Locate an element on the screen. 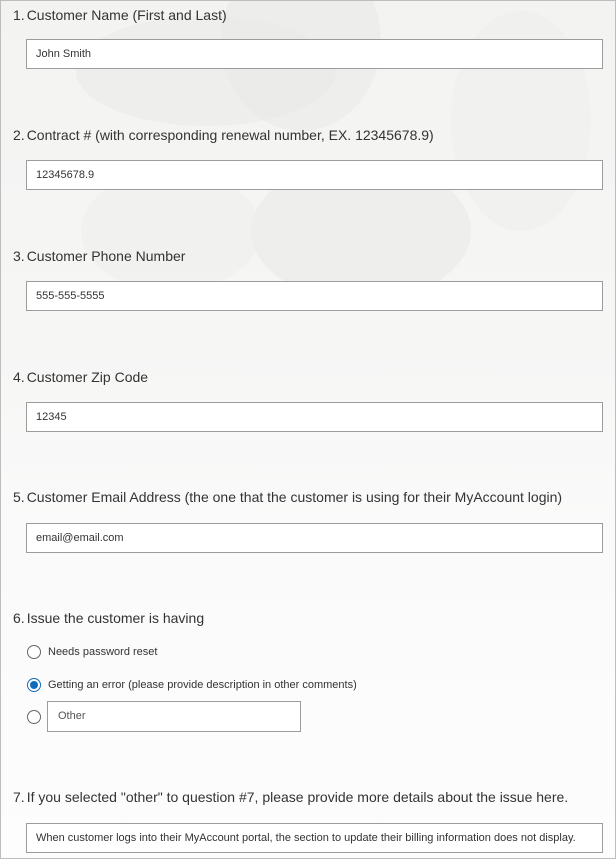  question-number: 5. is located at coordinates (19, 497).